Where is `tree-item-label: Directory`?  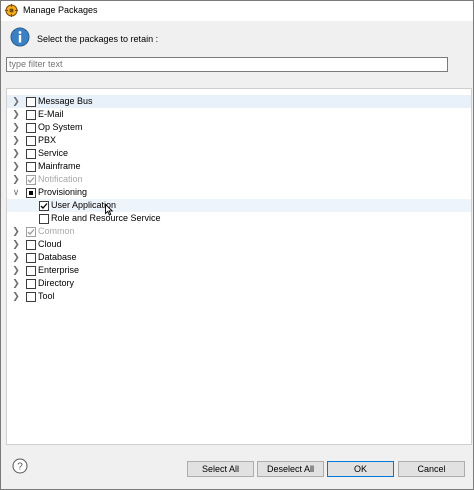
tree-item-label: Directory is located at coordinates (56, 283).